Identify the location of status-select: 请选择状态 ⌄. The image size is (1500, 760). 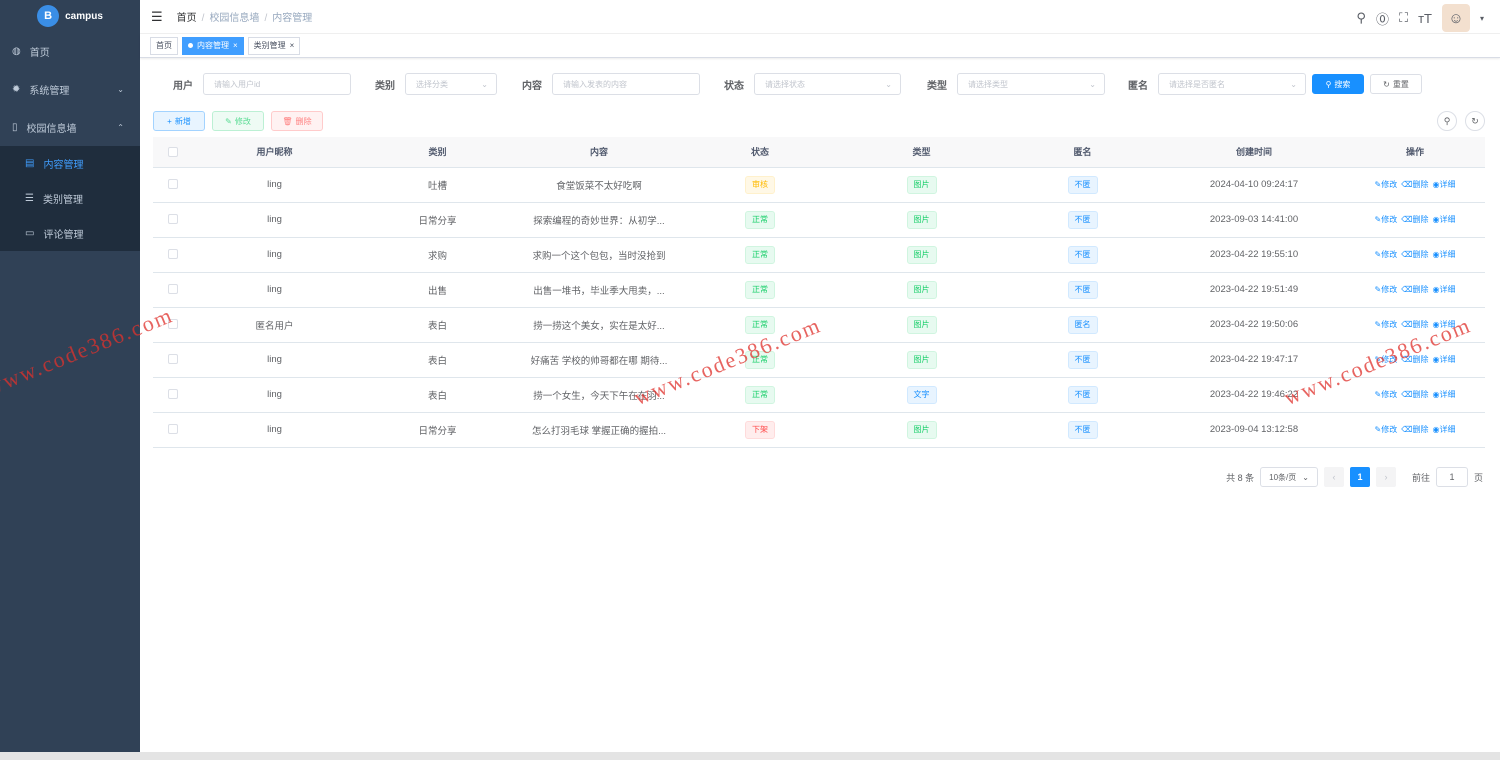
(827, 84).